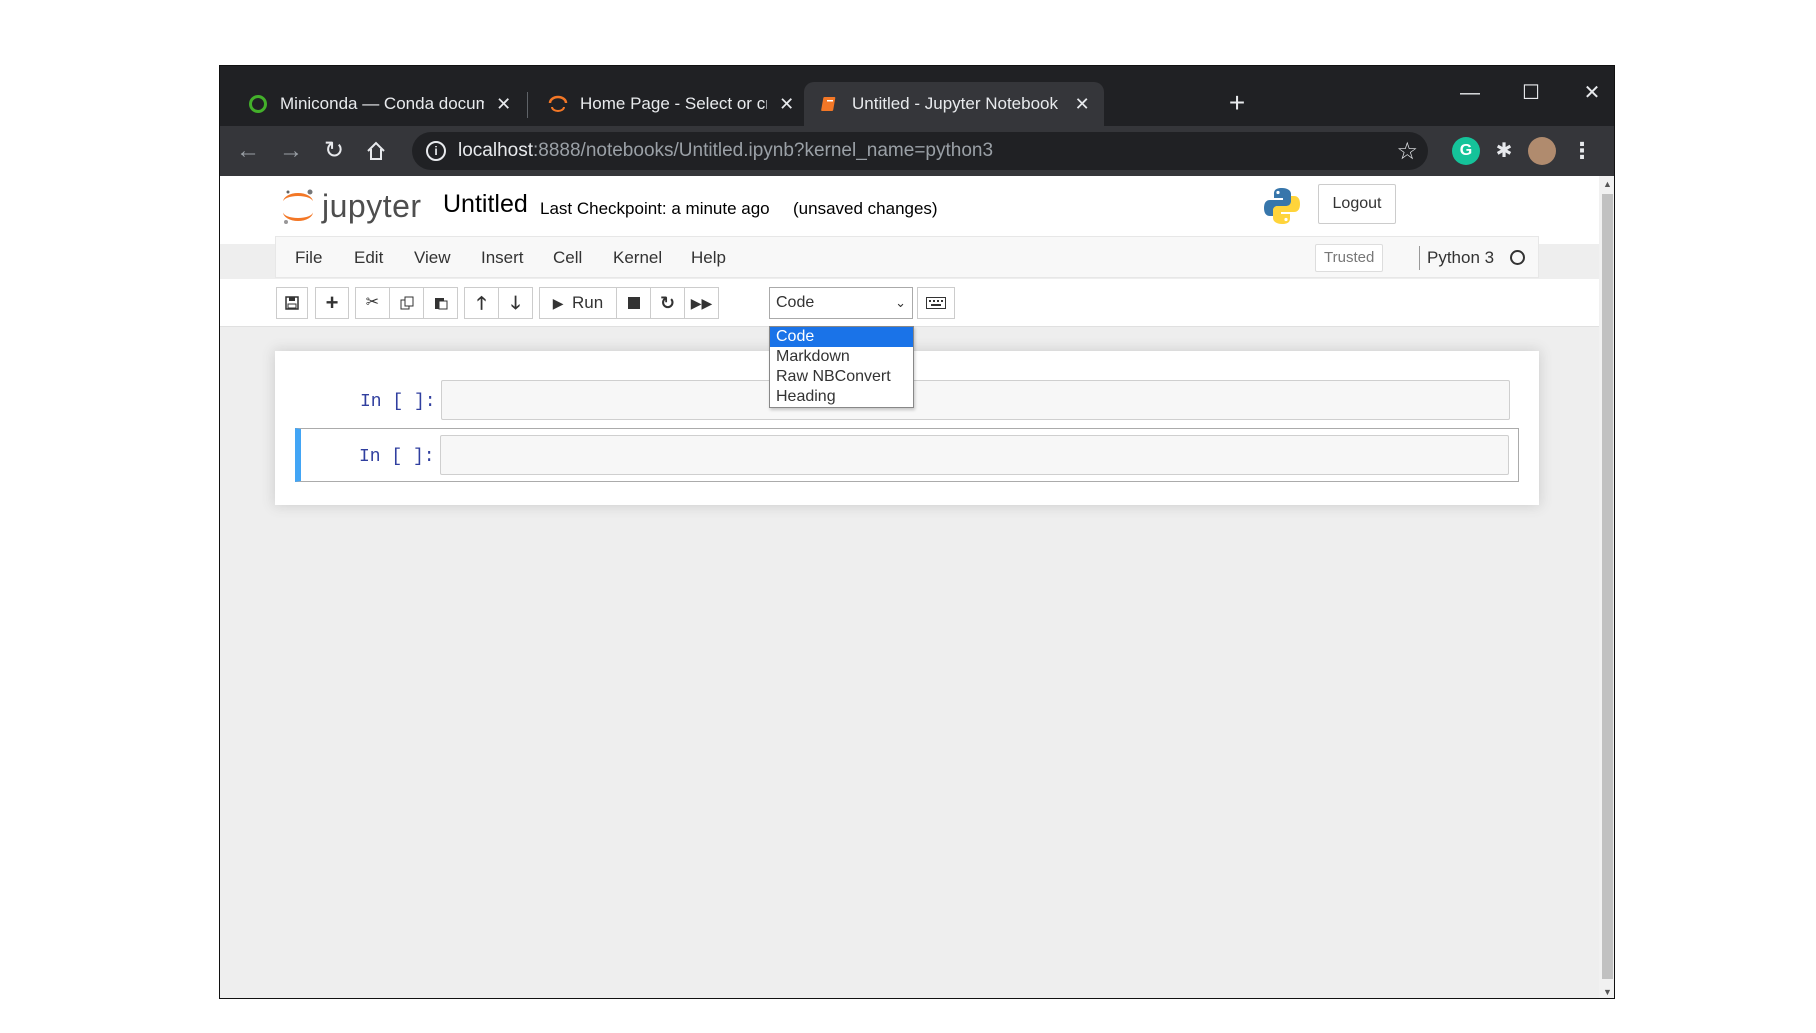 The height and width of the screenshot is (1033, 1816). I want to click on tab-title: Untitled - Jupyter Notebook, so click(955, 103).